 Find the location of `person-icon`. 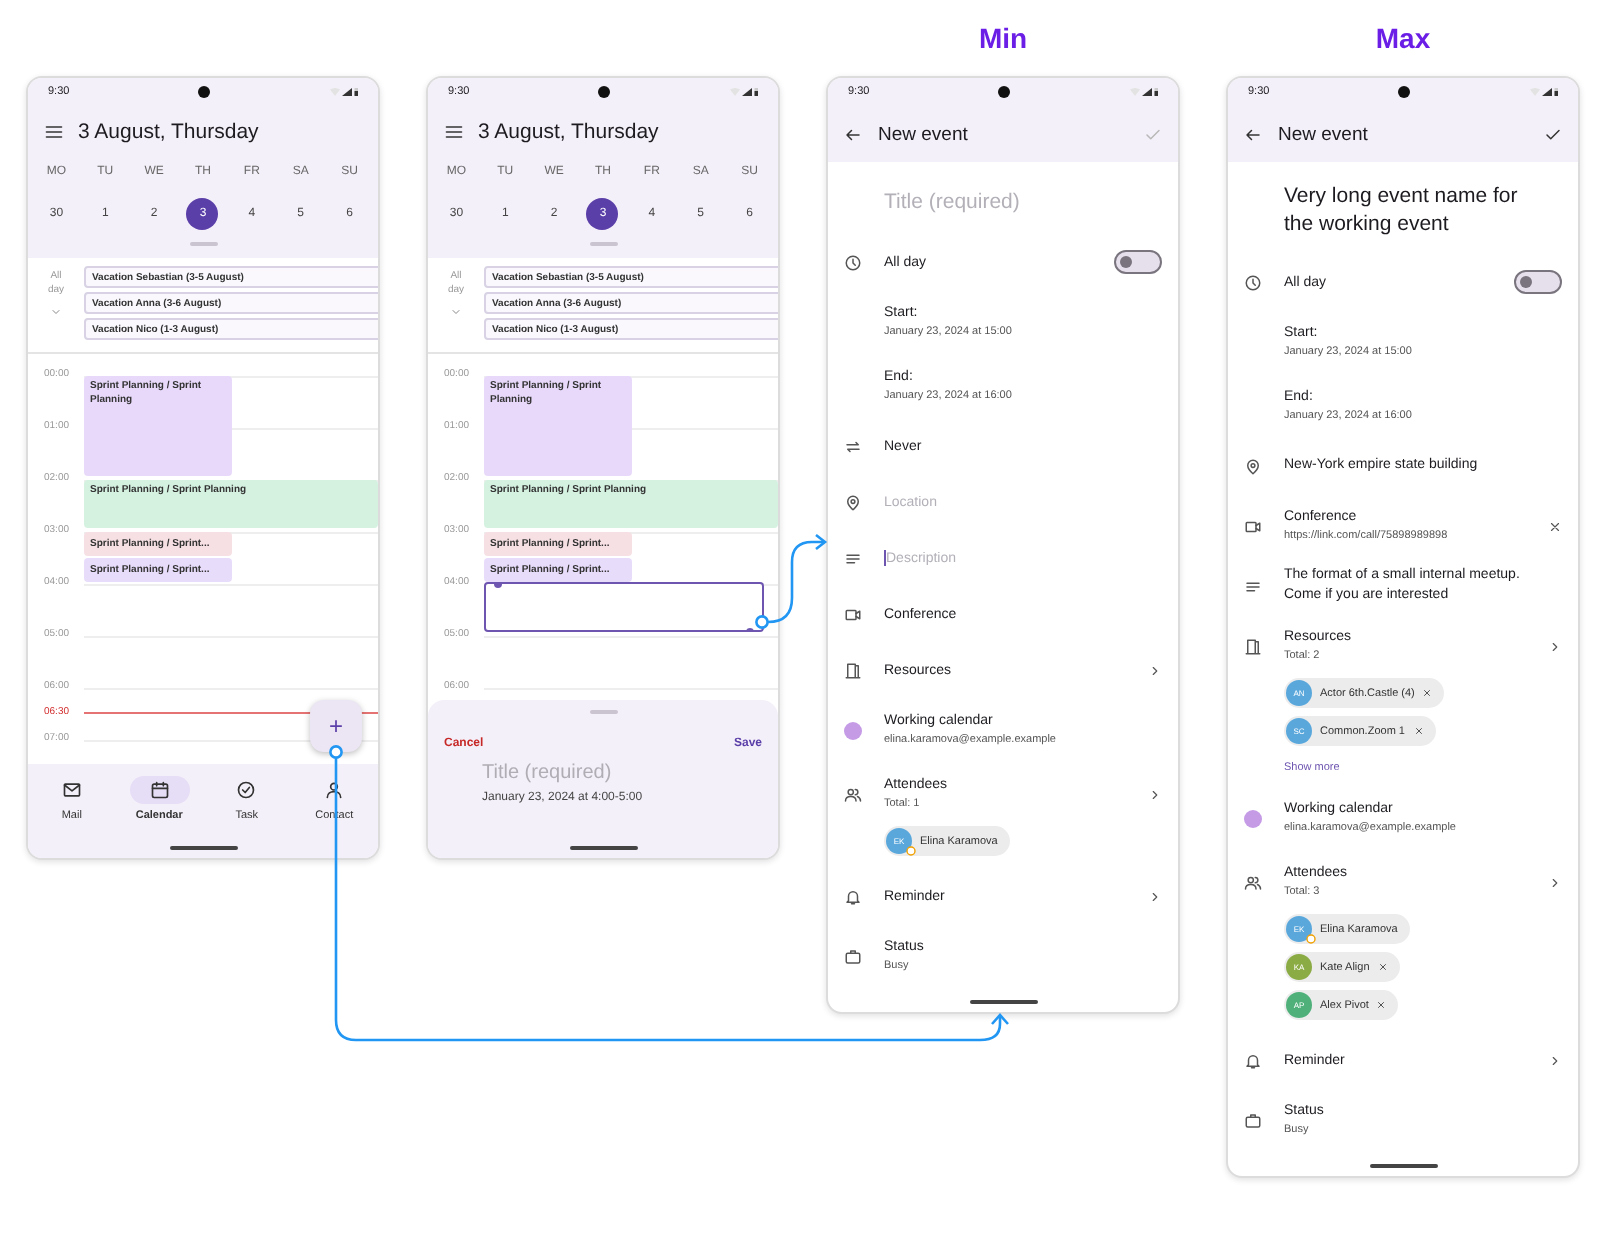

person-icon is located at coordinates (334, 790).